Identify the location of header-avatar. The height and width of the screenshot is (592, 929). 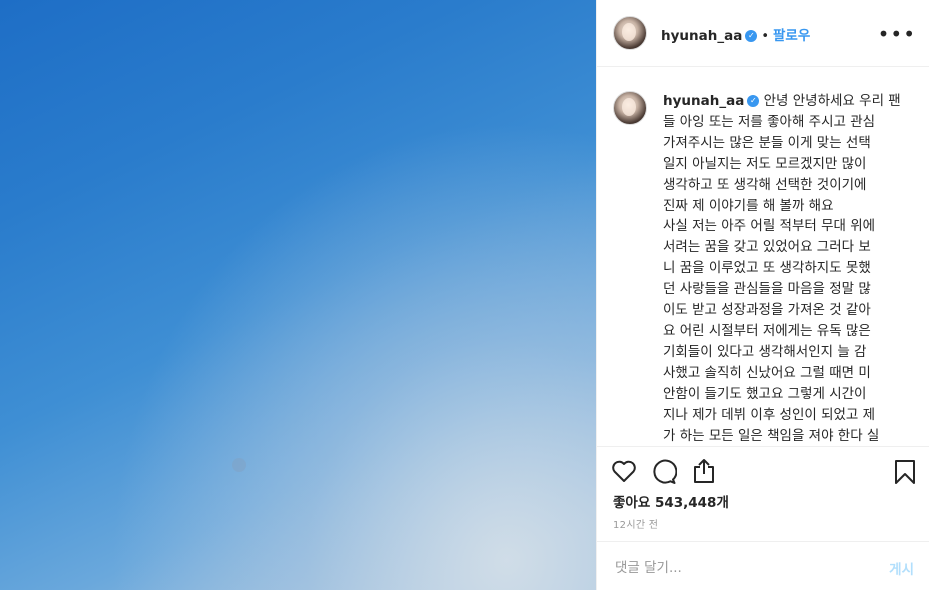
(630, 33).